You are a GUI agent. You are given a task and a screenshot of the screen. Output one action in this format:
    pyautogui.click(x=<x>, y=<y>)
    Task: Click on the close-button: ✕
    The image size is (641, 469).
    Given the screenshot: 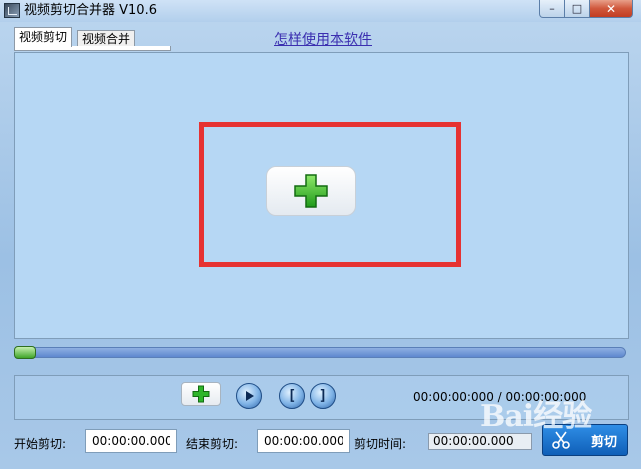 What is the action you would take?
    pyautogui.click(x=611, y=9)
    